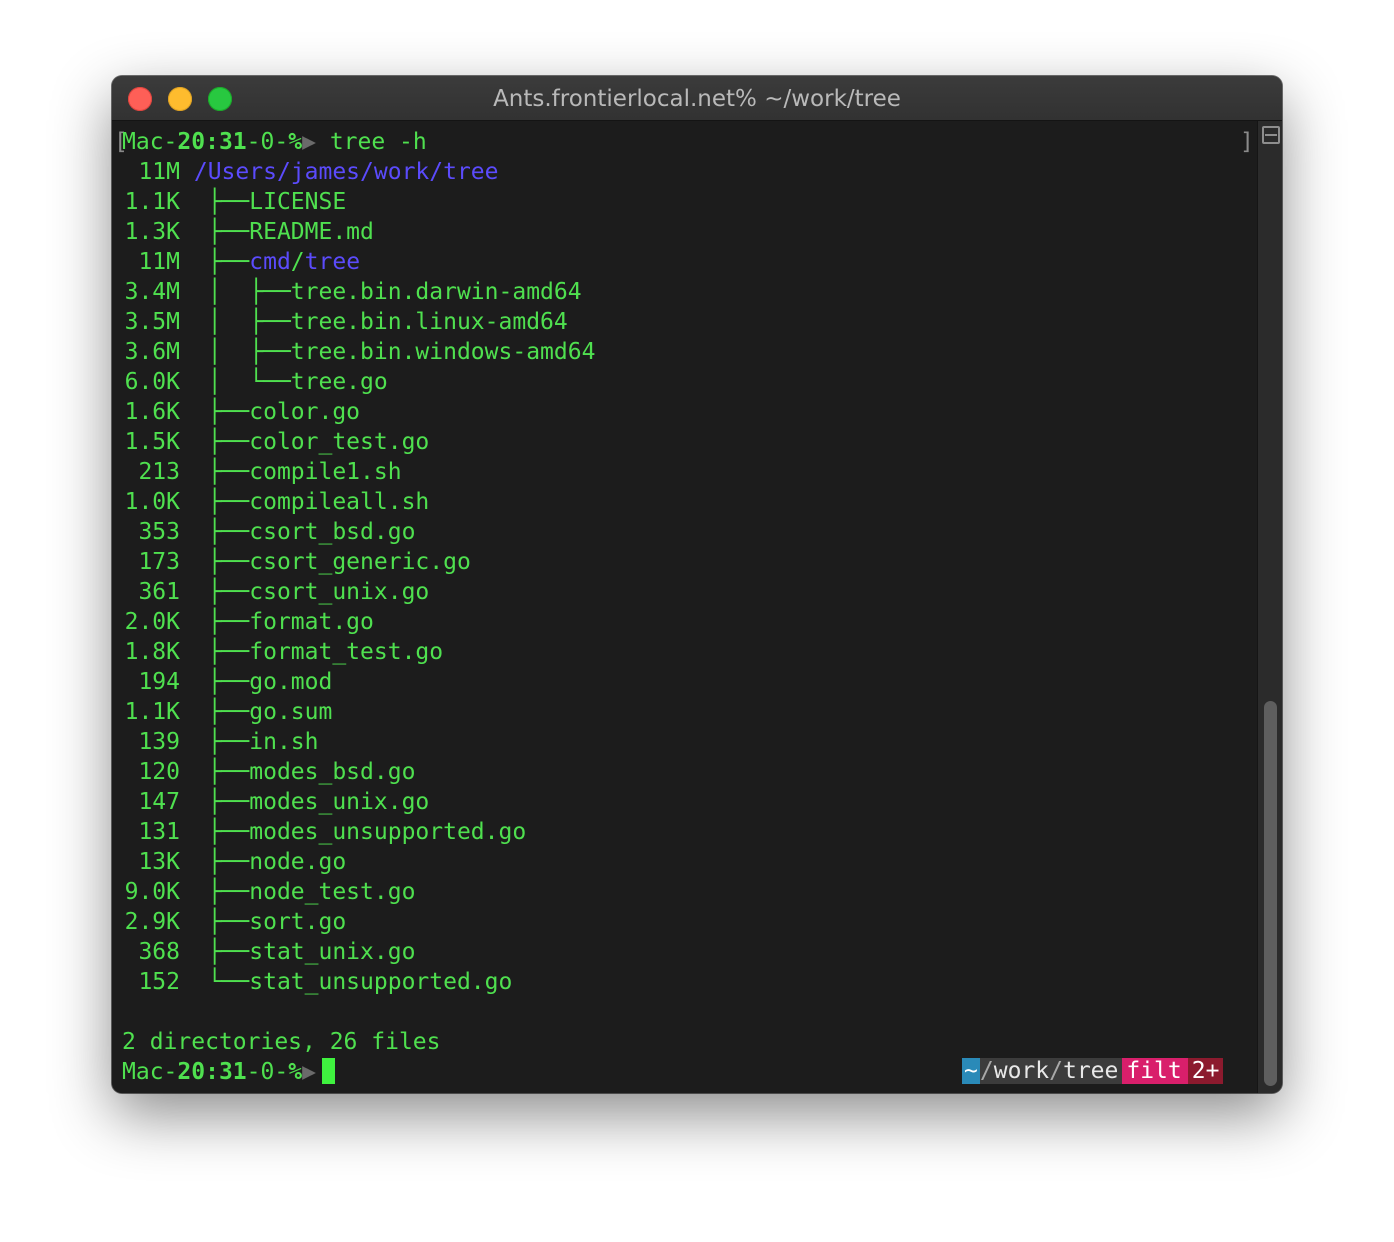 The image size is (1394, 1242). I want to click on prompt-arrow-icon: ▶, so click(309, 1072).